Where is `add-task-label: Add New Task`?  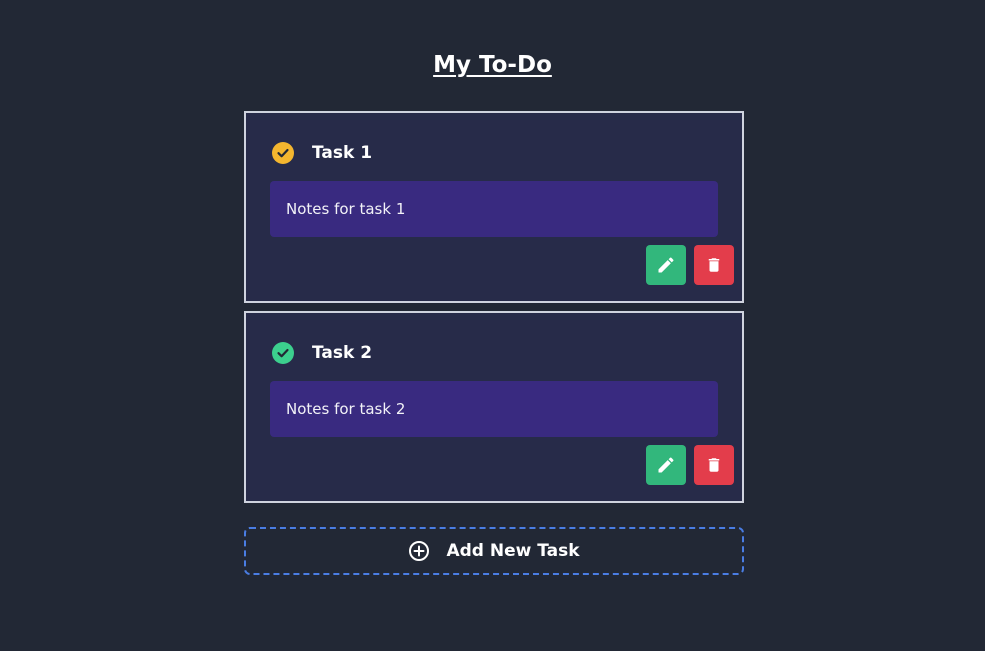 add-task-label: Add New Task is located at coordinates (513, 551).